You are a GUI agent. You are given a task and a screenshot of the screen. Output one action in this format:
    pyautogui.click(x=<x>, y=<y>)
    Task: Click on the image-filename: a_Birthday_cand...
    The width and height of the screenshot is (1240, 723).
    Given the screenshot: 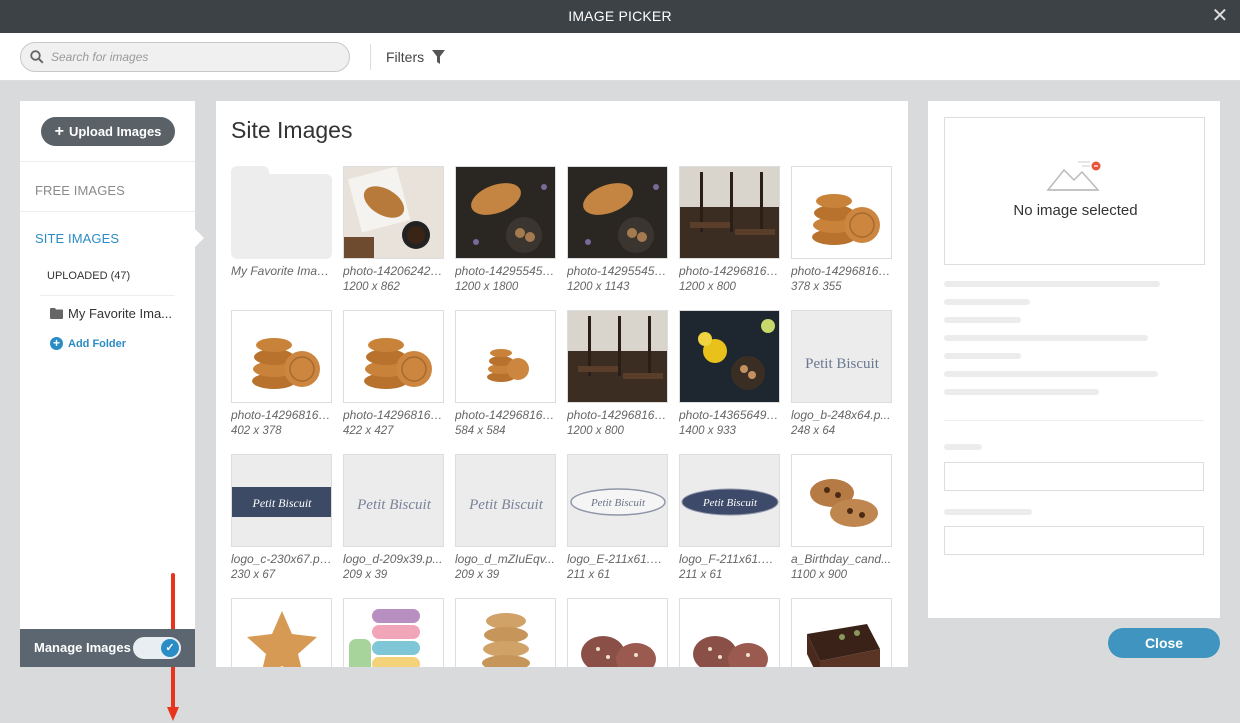 What is the action you would take?
    pyautogui.click(x=841, y=559)
    